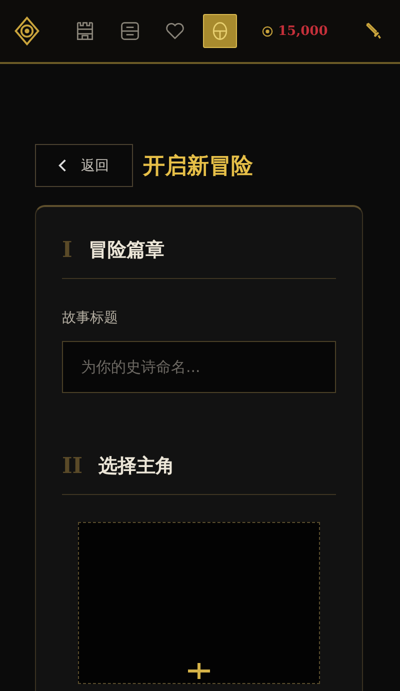  I want to click on section-title: 冒险篇章, so click(126, 250).